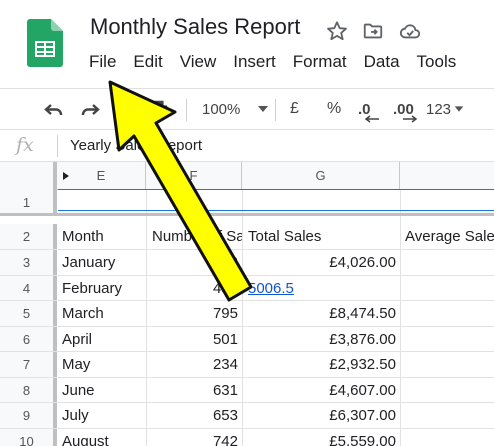  What do you see at coordinates (294, 109) in the screenshot?
I see `currency-format-button: £` at bounding box center [294, 109].